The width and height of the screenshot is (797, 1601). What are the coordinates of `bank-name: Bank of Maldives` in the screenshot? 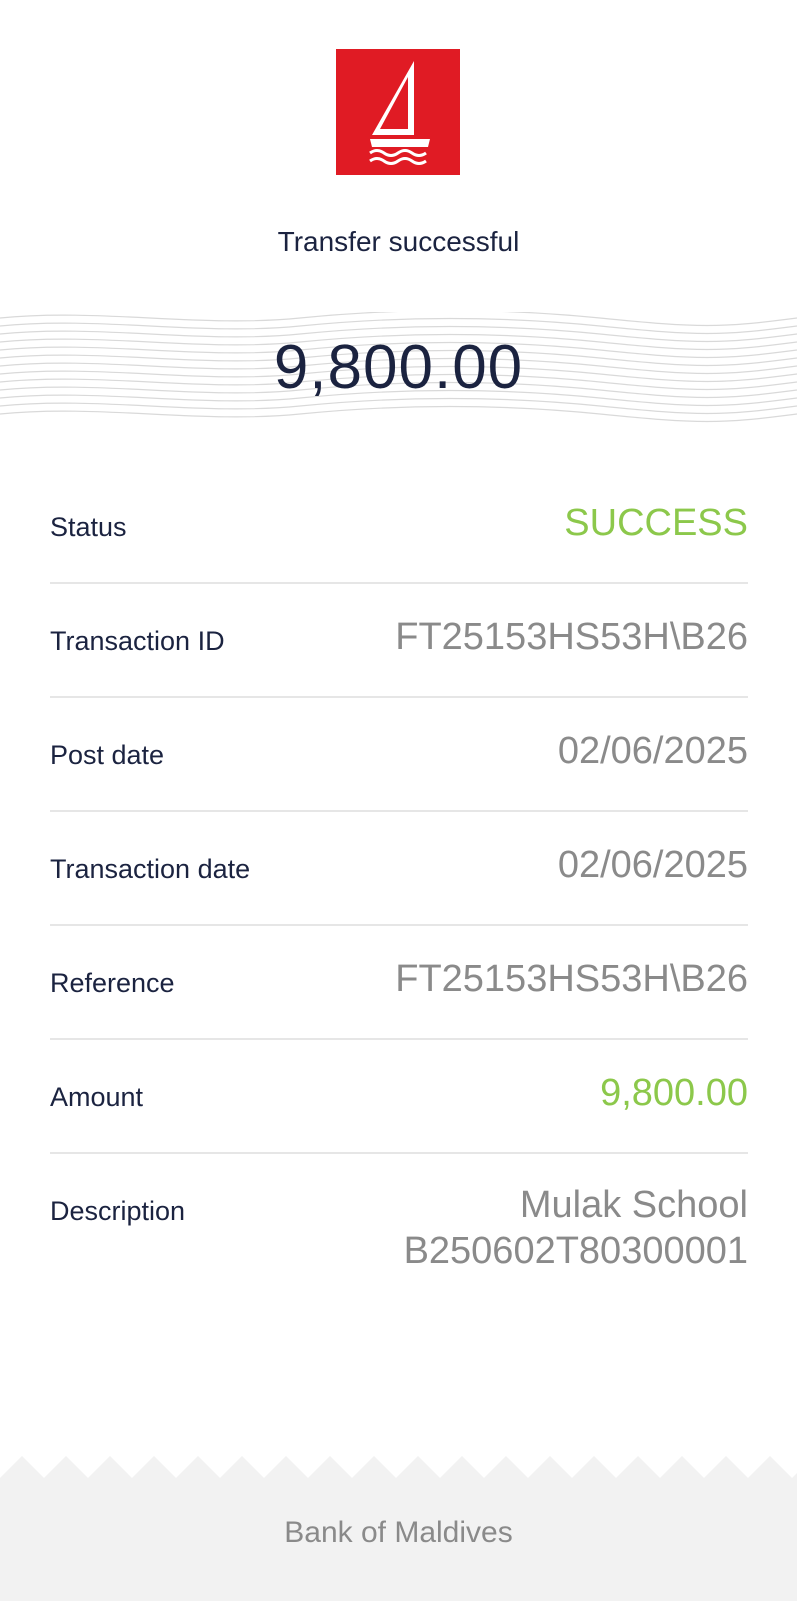 It's located at (398, 1532).